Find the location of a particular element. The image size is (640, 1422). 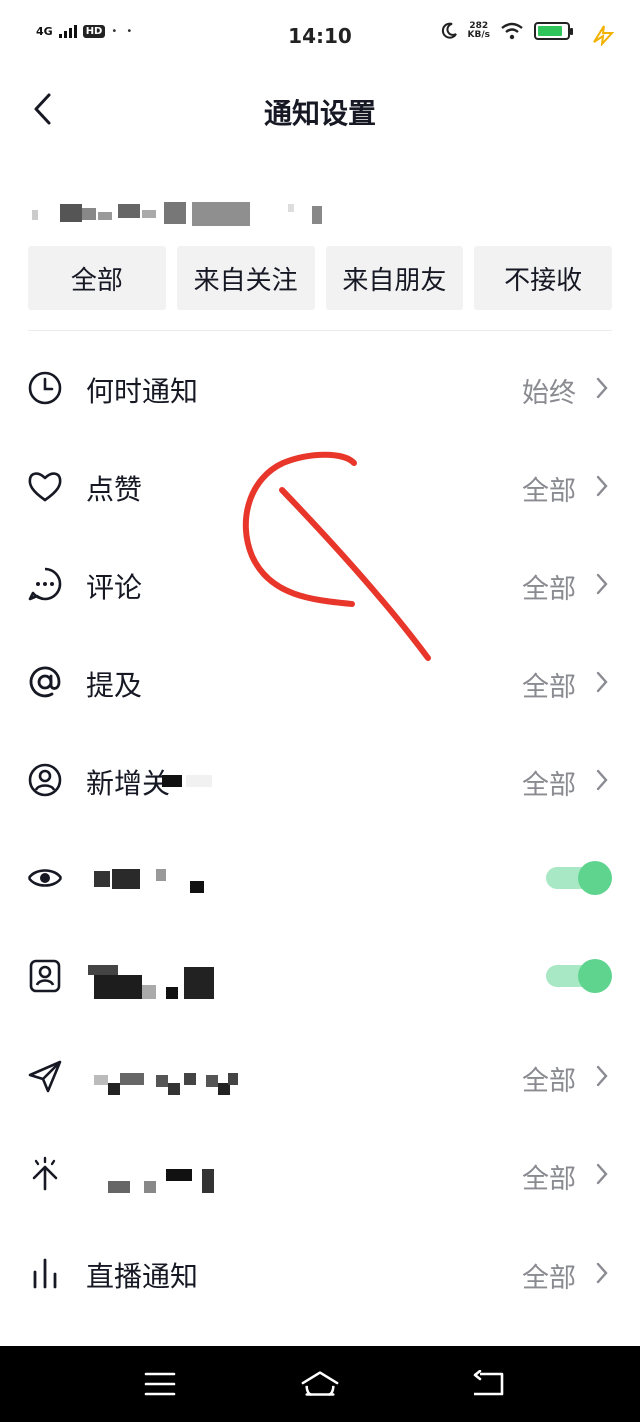

back-nav-button is located at coordinates (488, 1384).